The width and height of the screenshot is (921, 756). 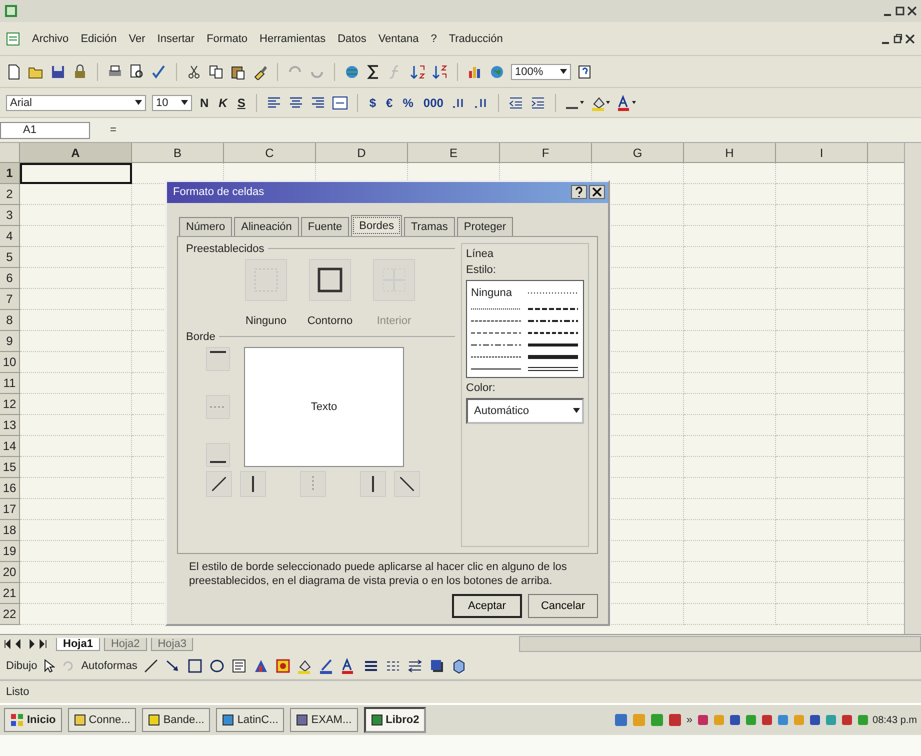 What do you see at coordinates (194, 72) in the screenshot?
I see `scissors-icon` at bounding box center [194, 72].